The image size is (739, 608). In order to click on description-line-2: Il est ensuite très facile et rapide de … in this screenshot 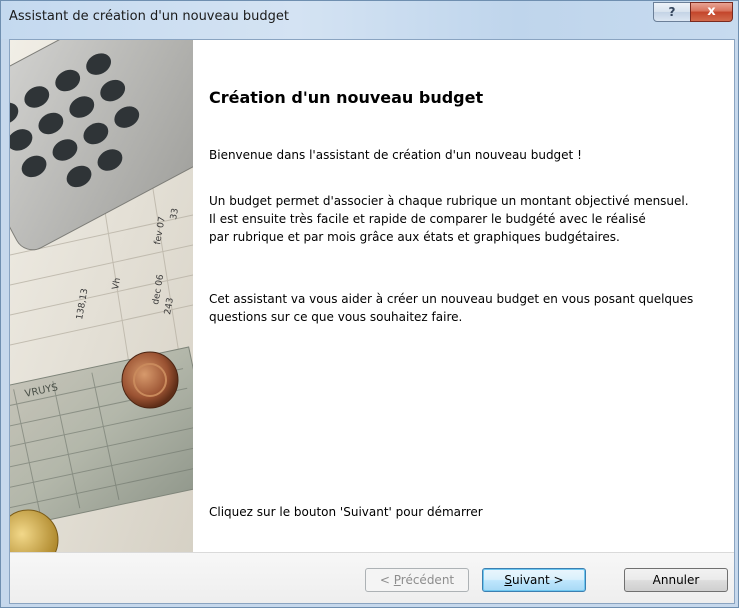, I will do `click(427, 219)`.